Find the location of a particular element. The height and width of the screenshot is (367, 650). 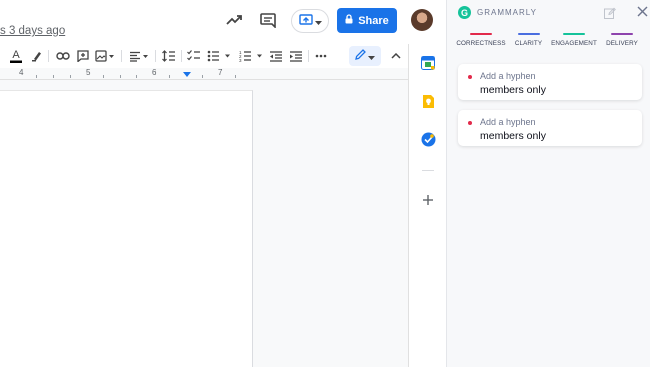

add-icon is located at coordinates (428, 200).